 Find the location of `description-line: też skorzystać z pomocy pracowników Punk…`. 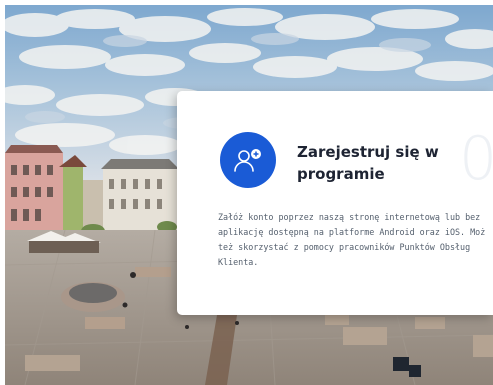

description-line: też skorzystać z pomocy pracowników Punk… is located at coordinates (344, 247).